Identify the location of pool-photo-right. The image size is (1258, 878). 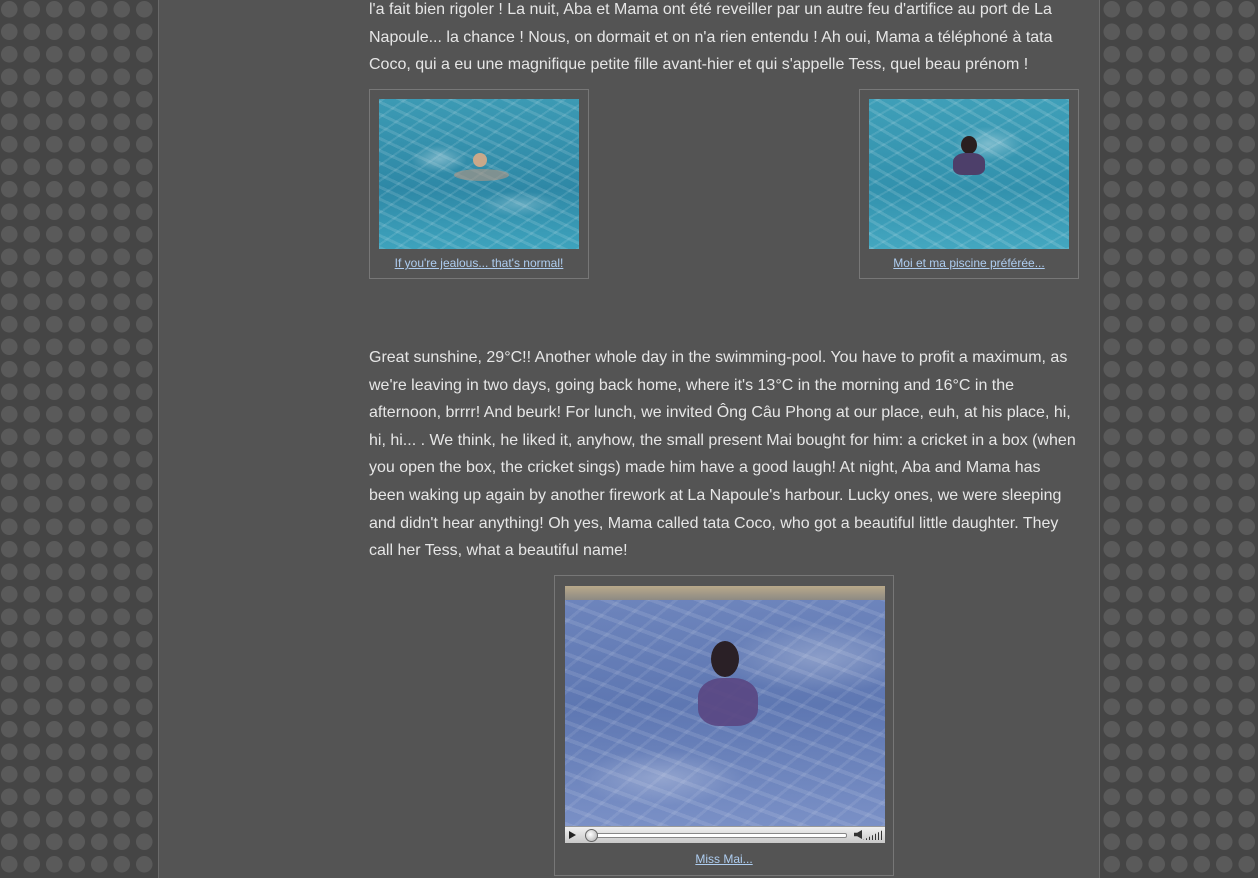
(969, 174).